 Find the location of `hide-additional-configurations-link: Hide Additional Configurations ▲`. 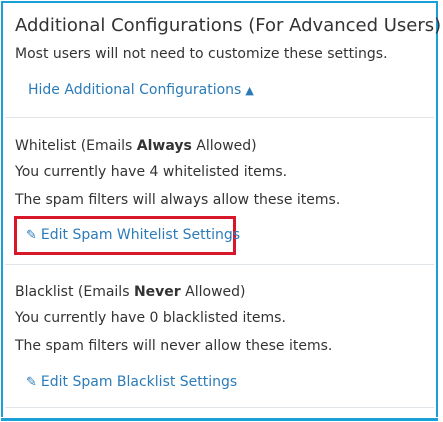

hide-additional-configurations-link: Hide Additional Configurations ▲ is located at coordinates (141, 90).